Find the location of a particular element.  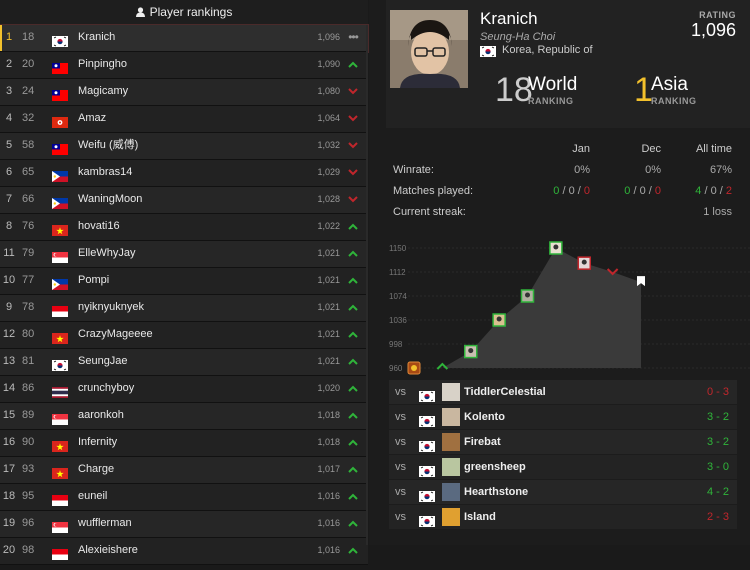

rating-area is located at coordinates (527, 308).